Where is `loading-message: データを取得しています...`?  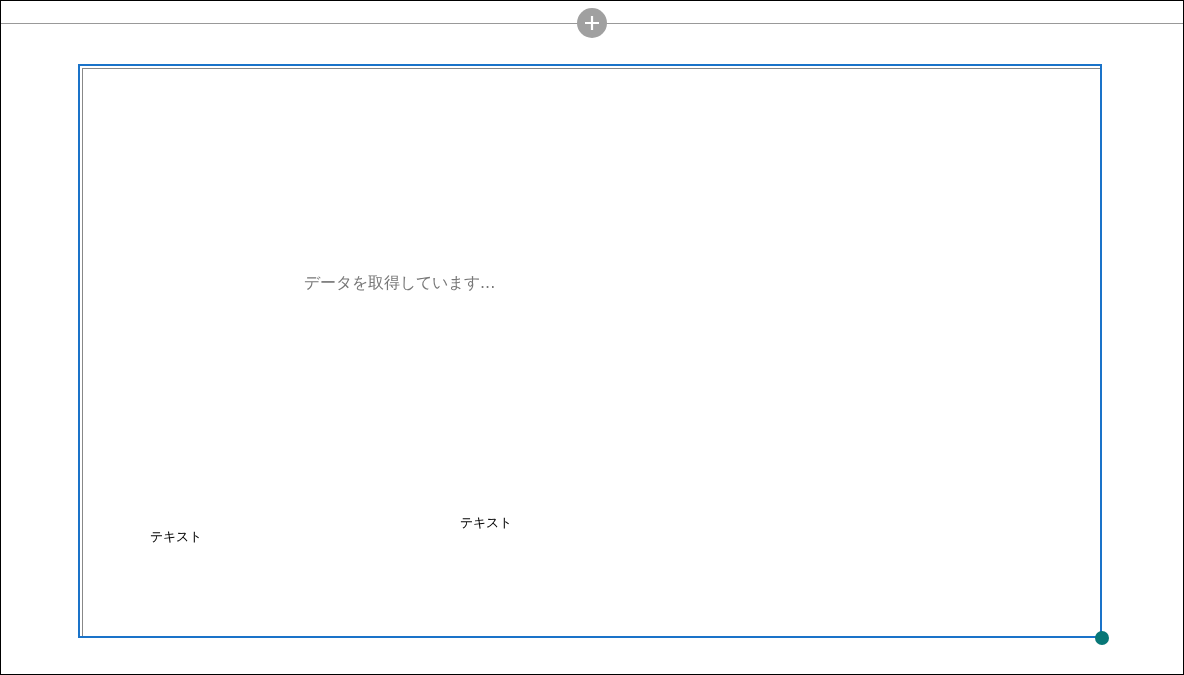 loading-message: データを取得しています... is located at coordinates (400, 283).